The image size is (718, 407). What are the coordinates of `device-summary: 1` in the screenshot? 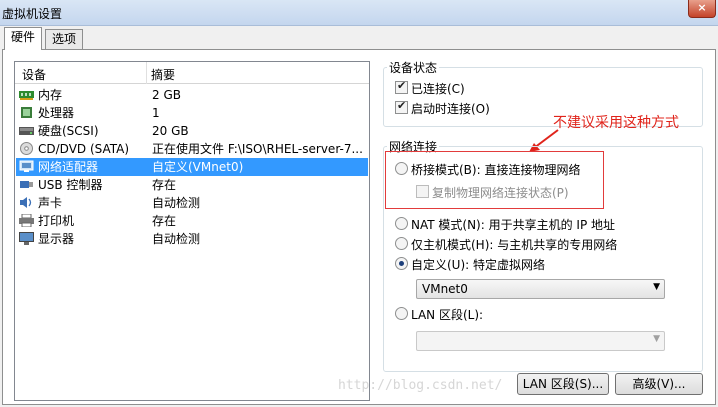 It's located at (156, 113).